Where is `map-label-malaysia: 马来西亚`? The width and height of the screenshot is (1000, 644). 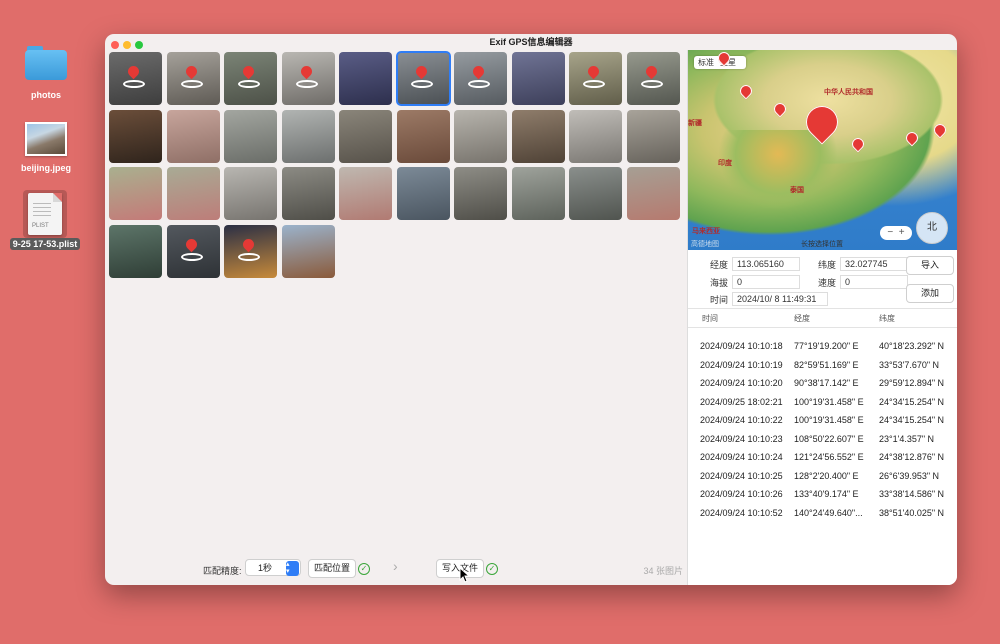
map-label-malaysia: 马来西亚 is located at coordinates (706, 231).